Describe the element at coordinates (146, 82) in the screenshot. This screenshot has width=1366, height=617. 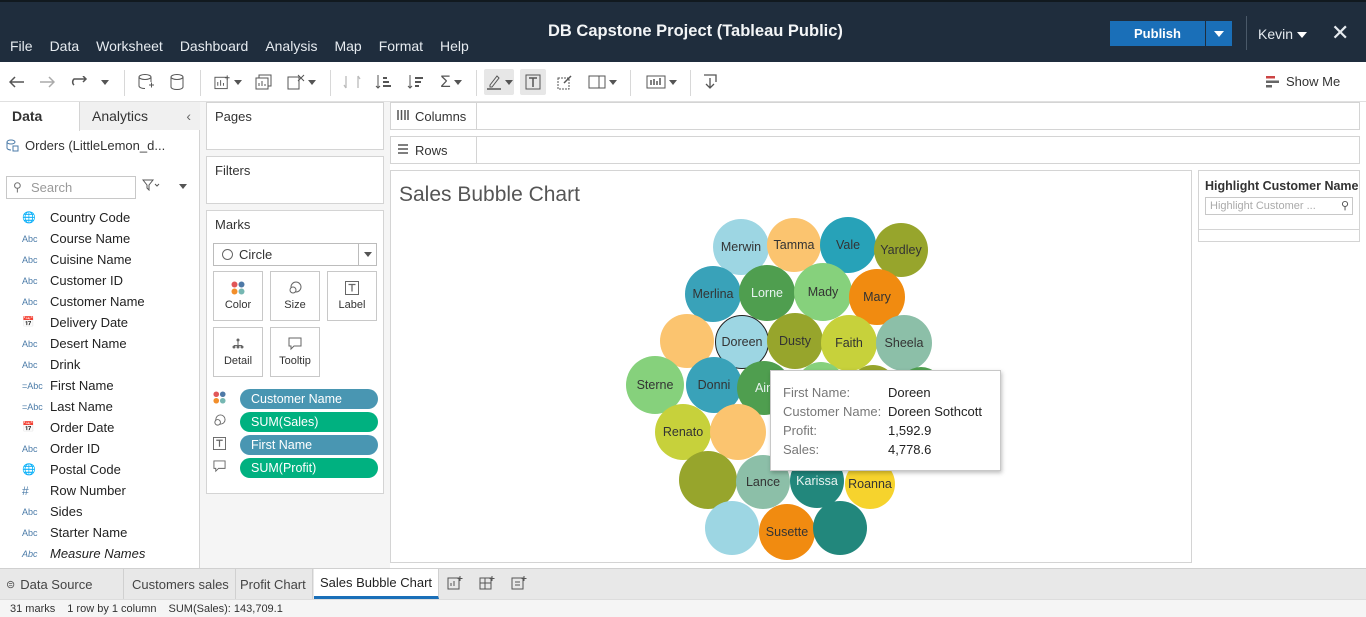
I see `new-data-source-icon` at that location.